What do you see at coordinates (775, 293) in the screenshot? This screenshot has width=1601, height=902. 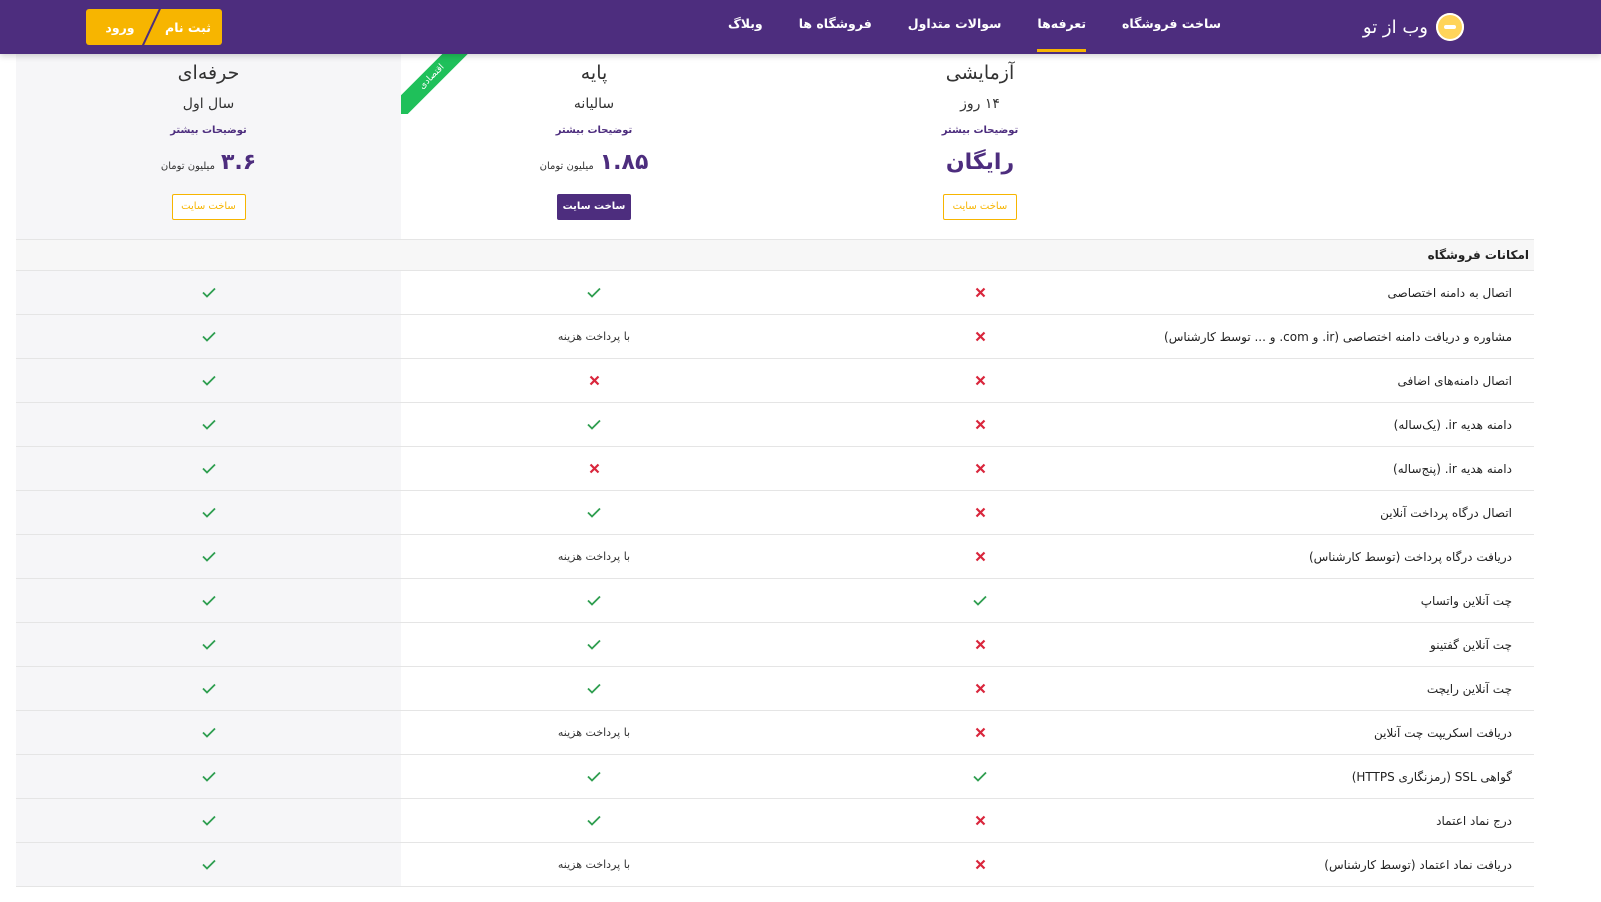 I see `table-row: اتصال به دامنه اختصاصی` at bounding box center [775, 293].